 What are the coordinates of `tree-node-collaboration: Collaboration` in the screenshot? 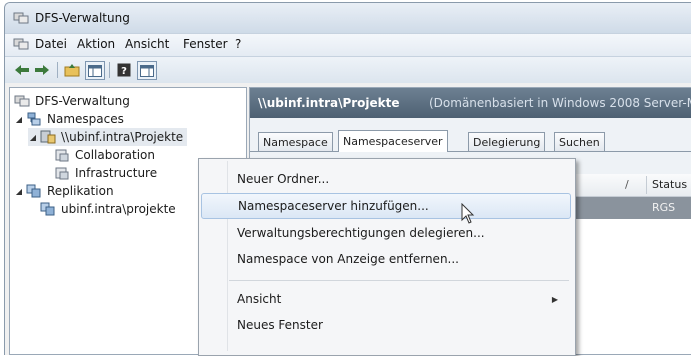 It's located at (104, 155).